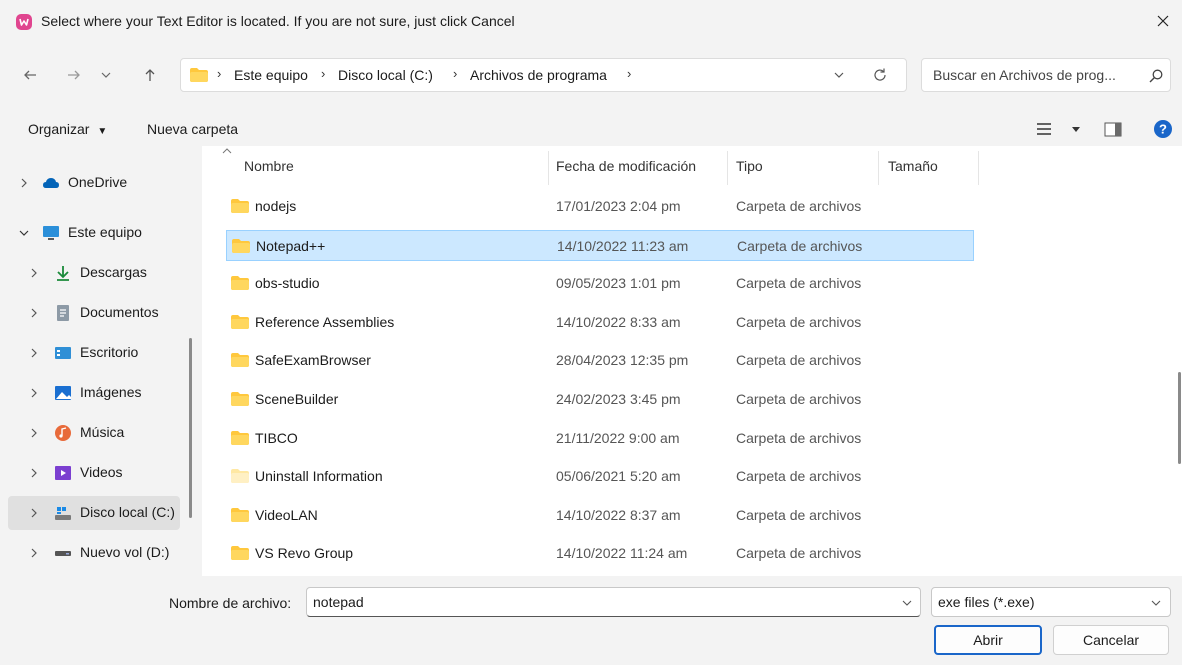 This screenshot has height=665, width=1182. Describe the element at coordinates (190, 428) in the screenshot. I see `nav-scrollbar` at that location.